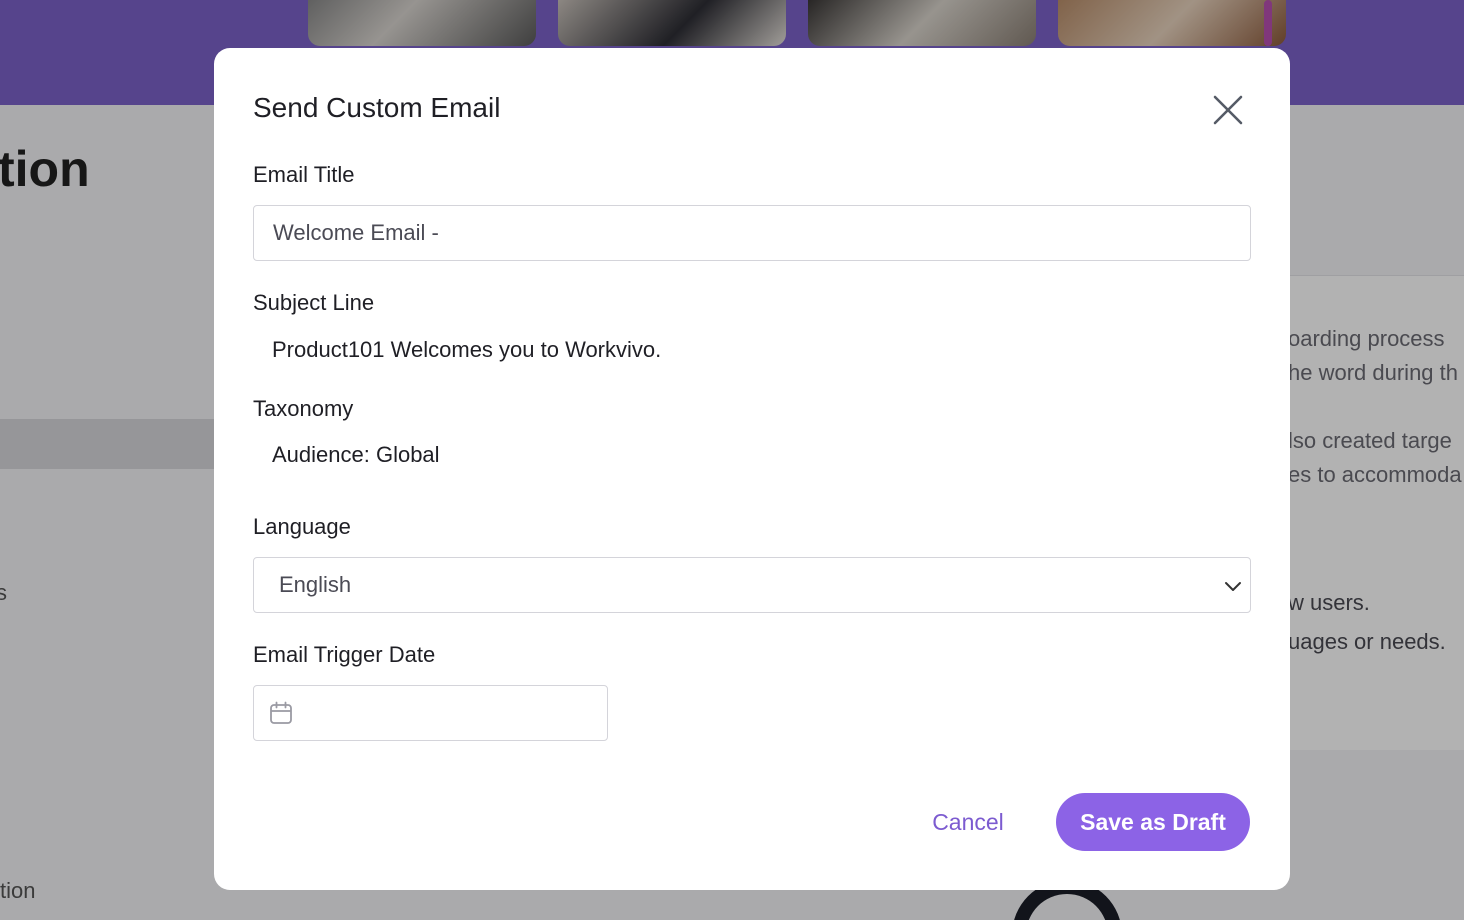 The width and height of the screenshot is (1464, 920). What do you see at coordinates (315, 584) in the screenshot?
I see `language-selected-value: English` at bounding box center [315, 584].